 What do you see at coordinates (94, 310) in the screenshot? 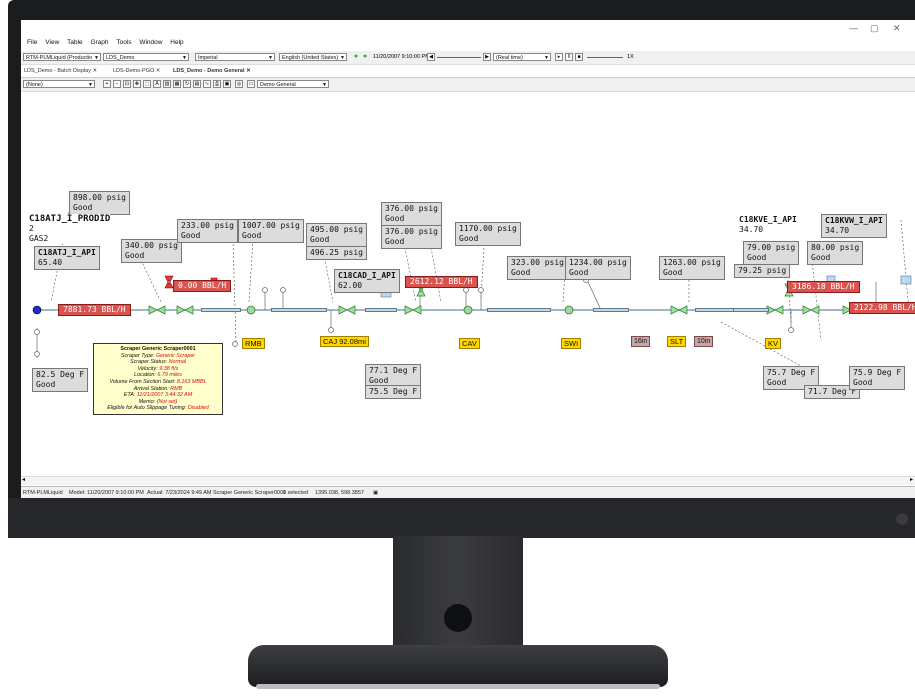
I see `flow-label-7881: 7881.73 BBL/H` at bounding box center [94, 310].